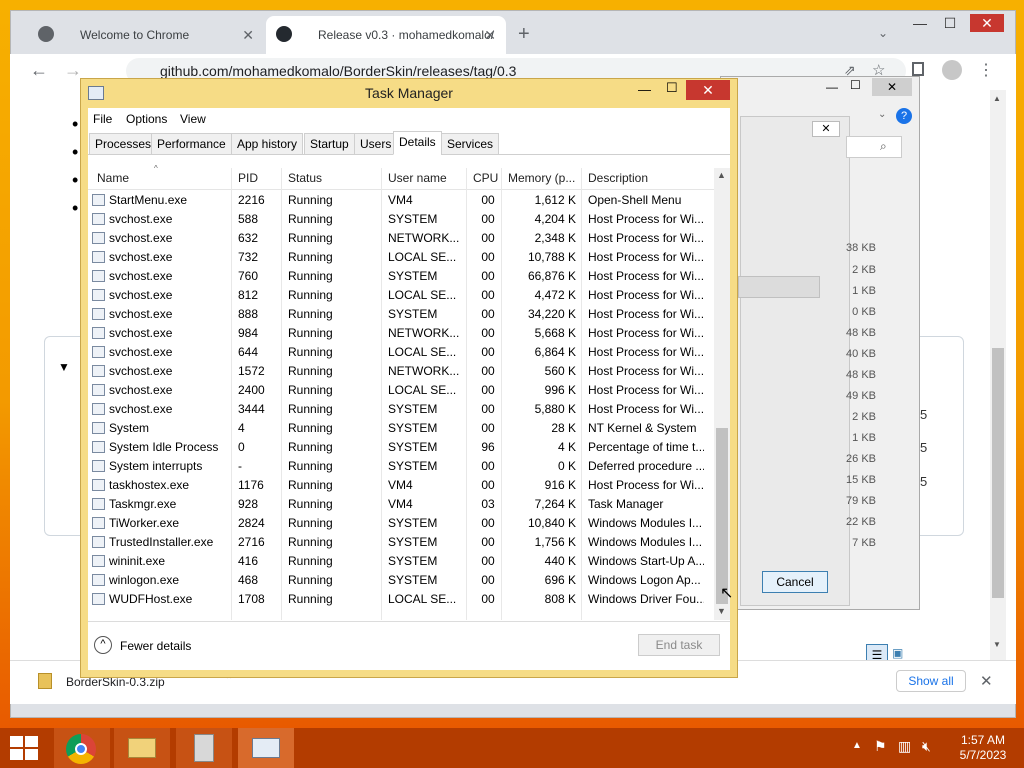 The width and height of the screenshot is (1024, 768). What do you see at coordinates (142, 748) in the screenshot?
I see `taskbar-file-explorer` at bounding box center [142, 748].